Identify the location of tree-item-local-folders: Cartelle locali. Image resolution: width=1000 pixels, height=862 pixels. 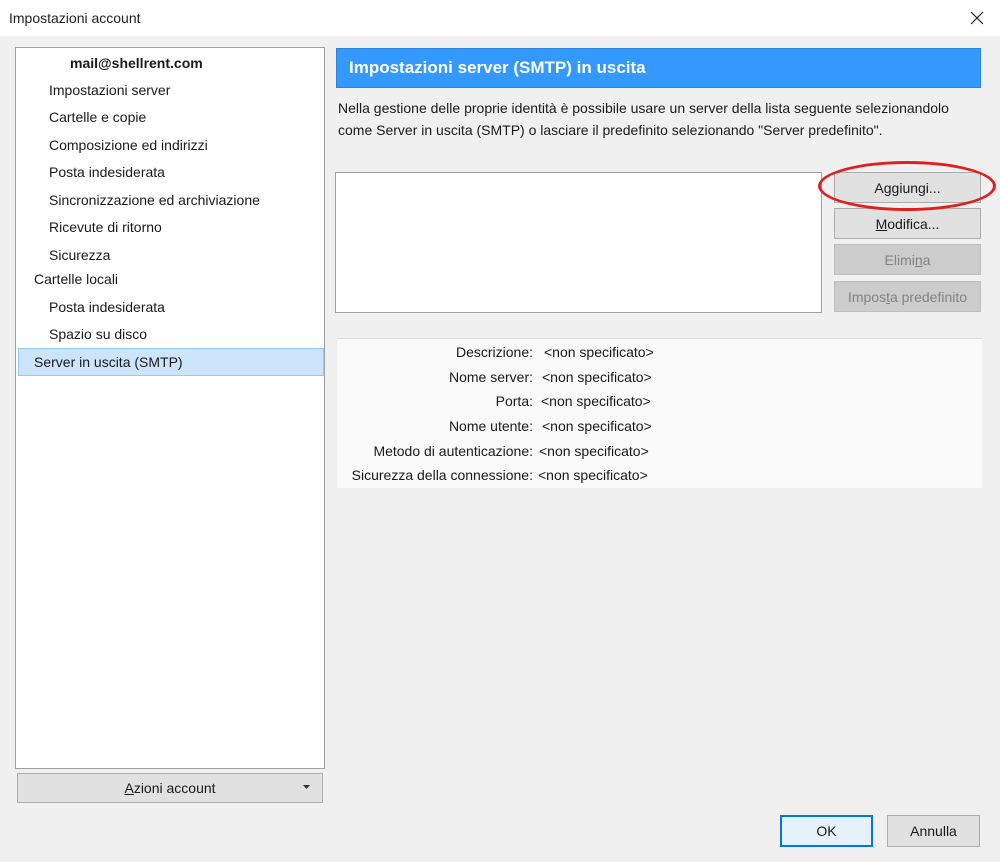
(170, 278).